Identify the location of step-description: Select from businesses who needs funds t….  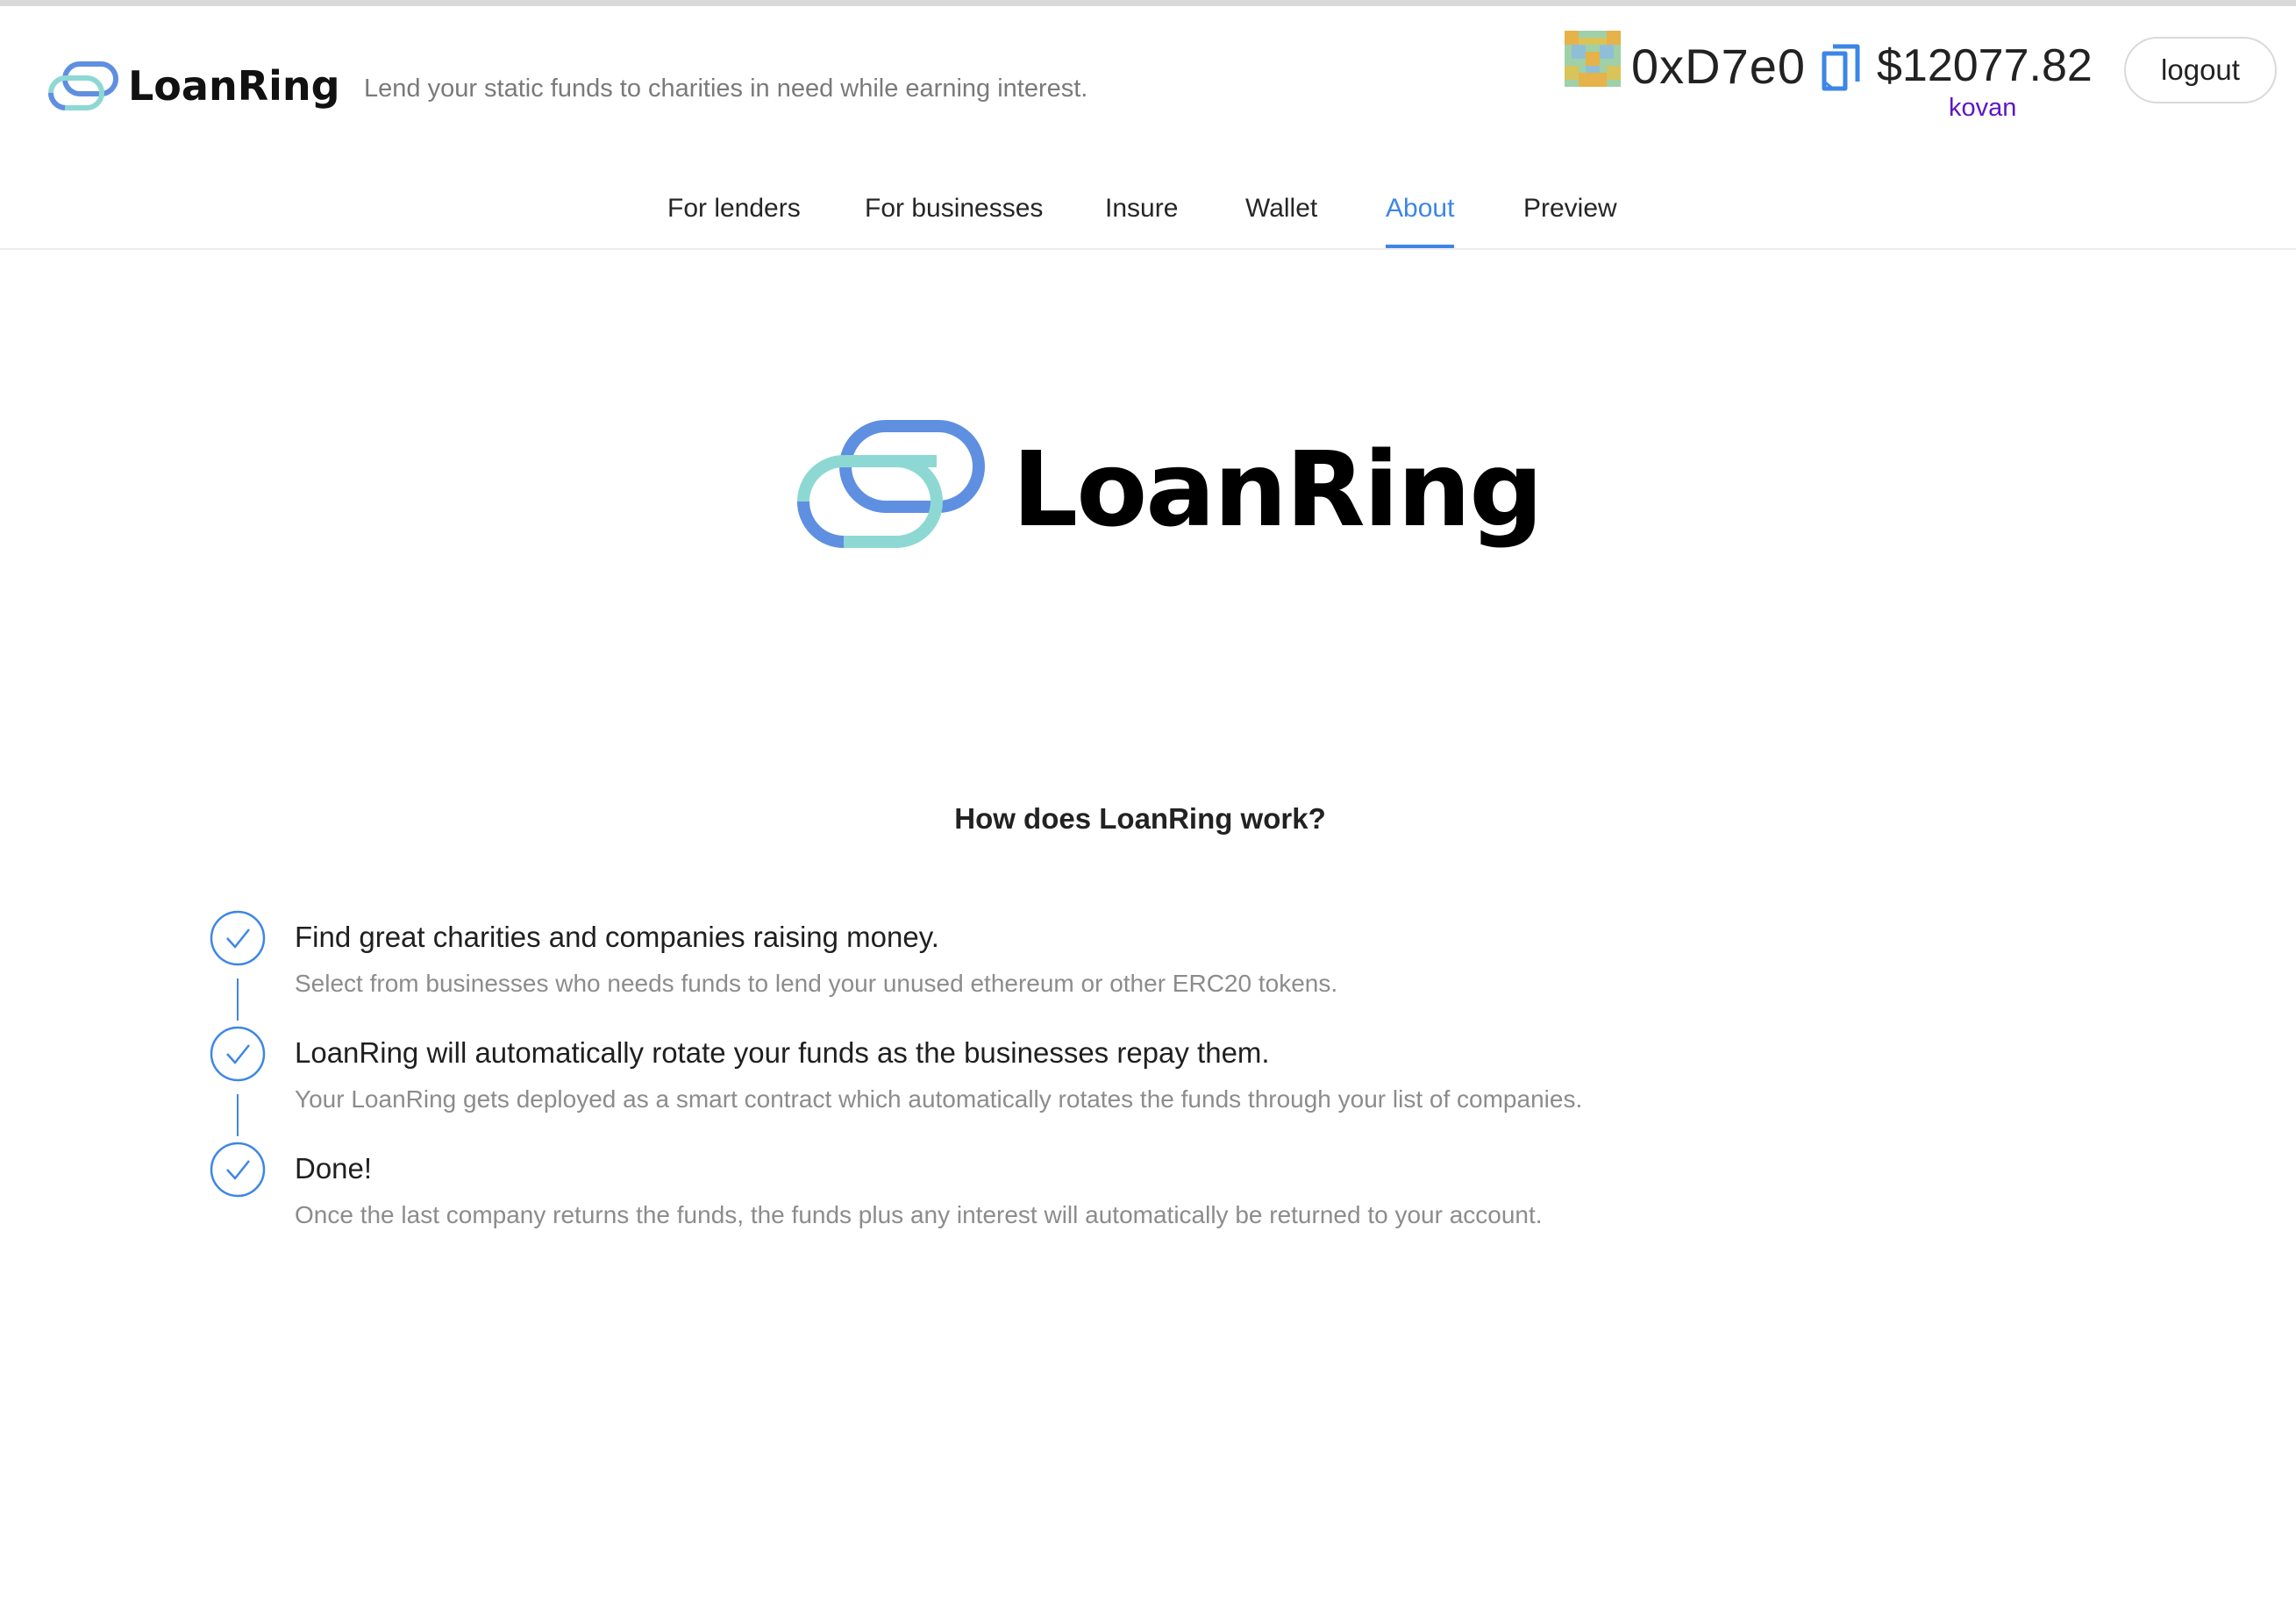
(816, 983).